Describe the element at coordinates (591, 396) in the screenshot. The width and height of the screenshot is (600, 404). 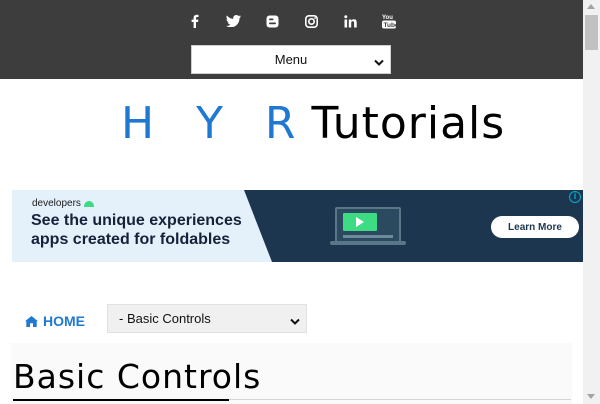
I see `scroll-down-arrow-icon` at that location.